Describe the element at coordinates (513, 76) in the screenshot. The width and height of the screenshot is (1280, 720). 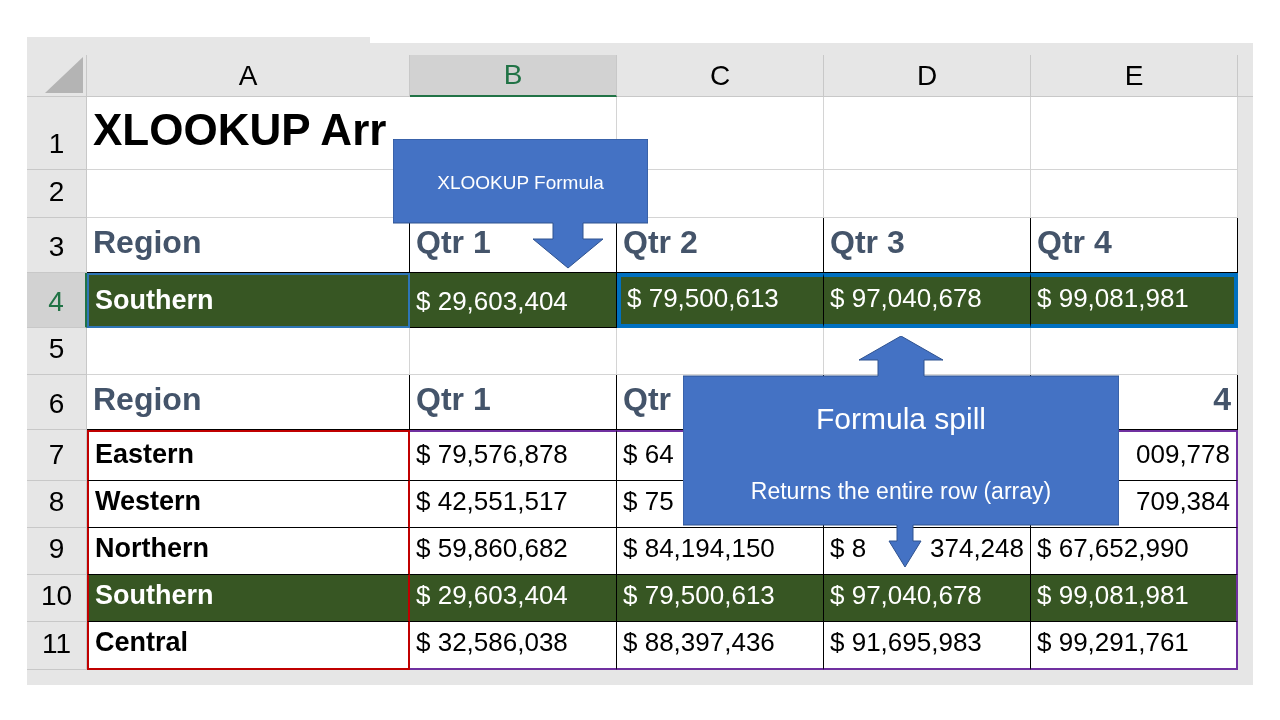
I see `column-header: B` at that location.